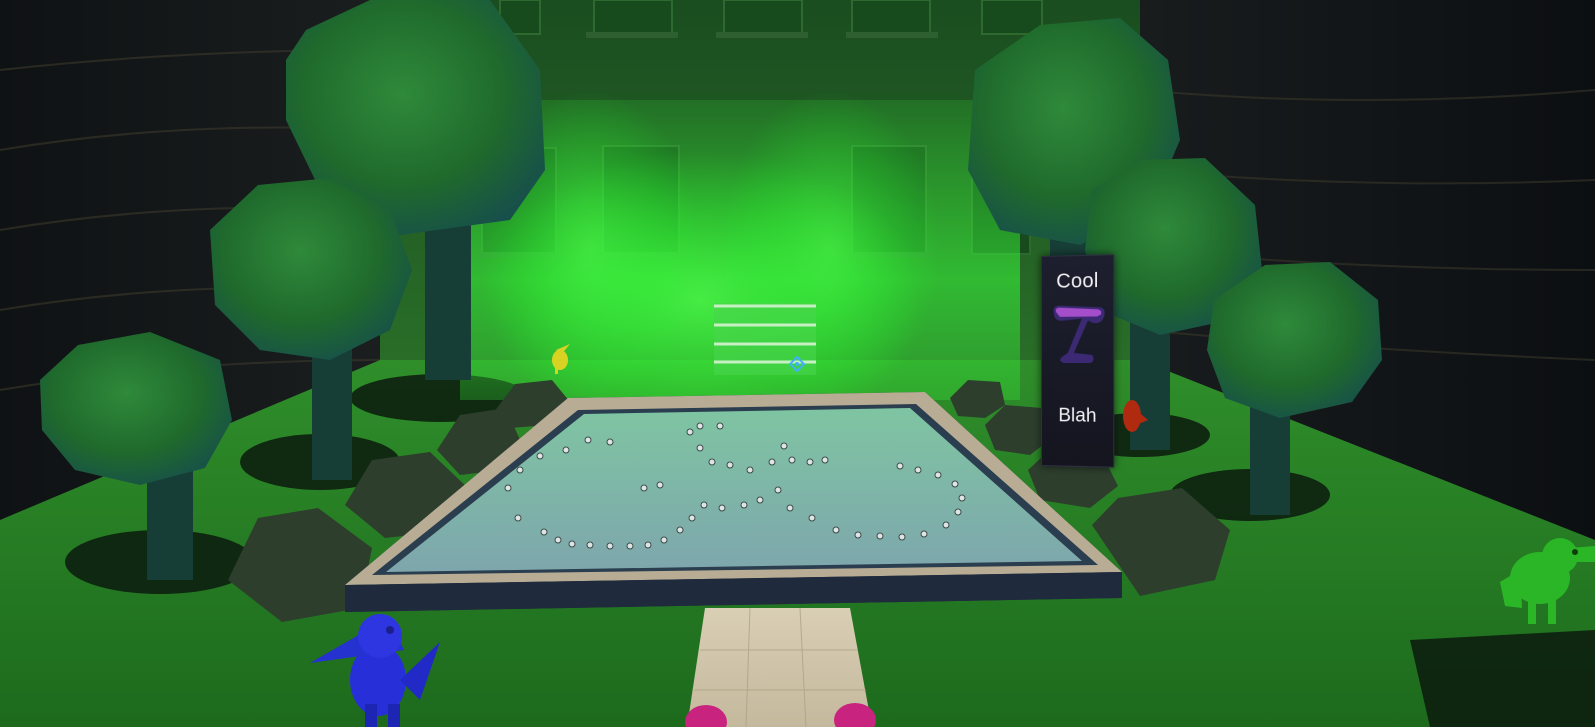 Image resolution: width=1595 pixels, height=727 pixels. I want to click on sign-bottom-label: Blah, so click(1077, 416).